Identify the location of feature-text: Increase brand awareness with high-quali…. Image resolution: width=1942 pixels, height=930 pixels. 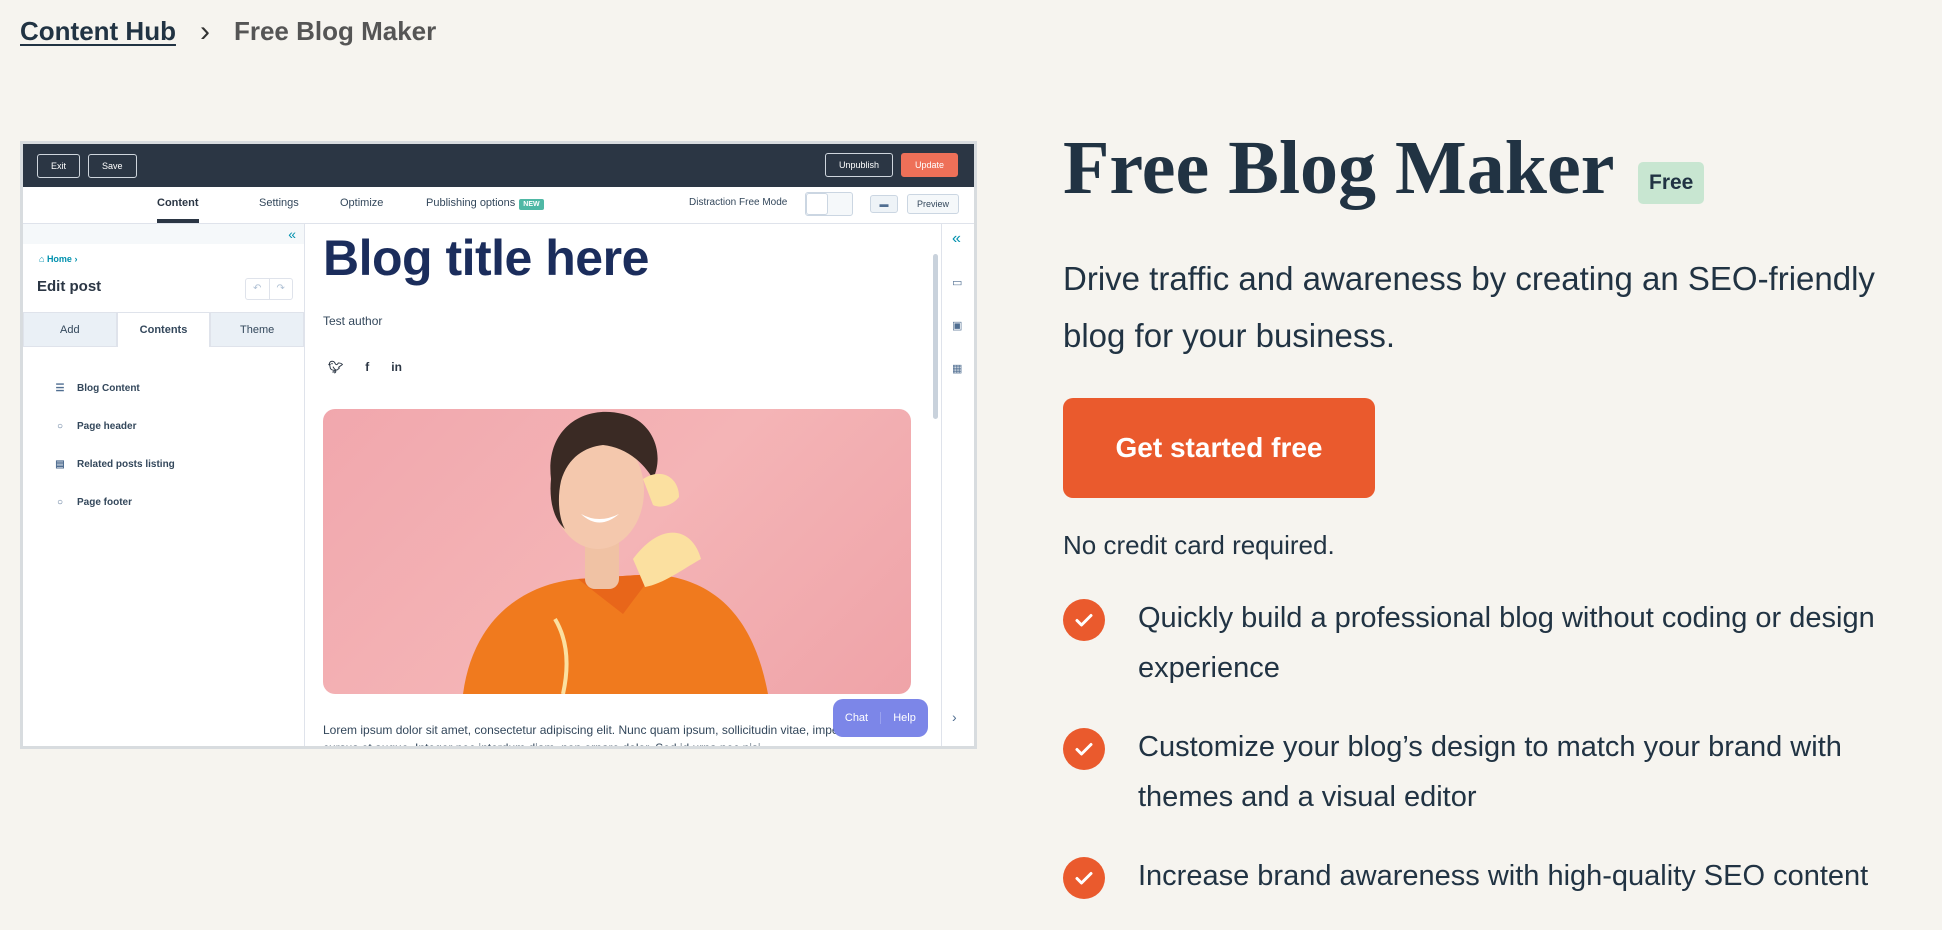
(1503, 876).